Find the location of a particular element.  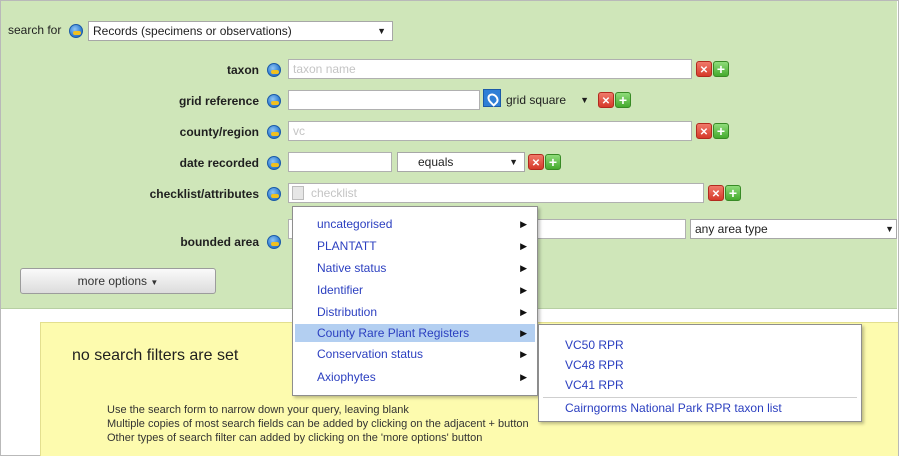

area-type-value: any area type is located at coordinates (731, 229).